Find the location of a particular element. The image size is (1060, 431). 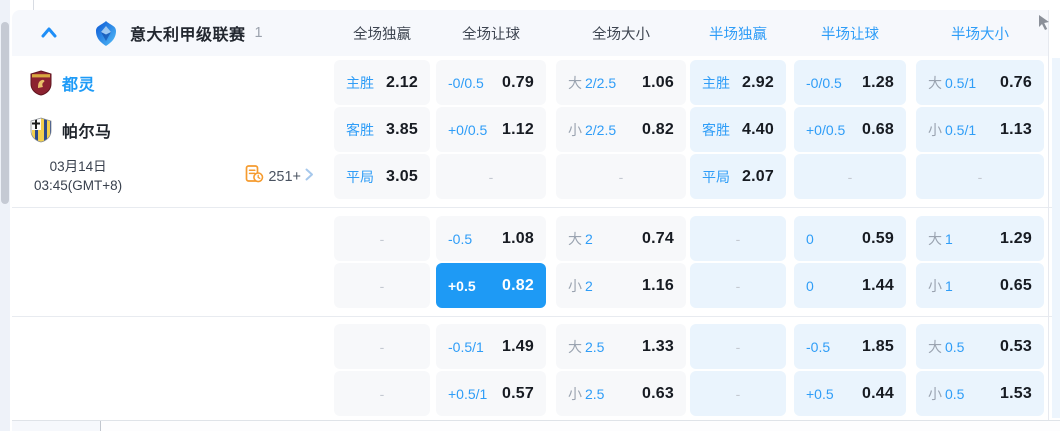

odds-handicap: 0.5 is located at coordinates (955, 393).